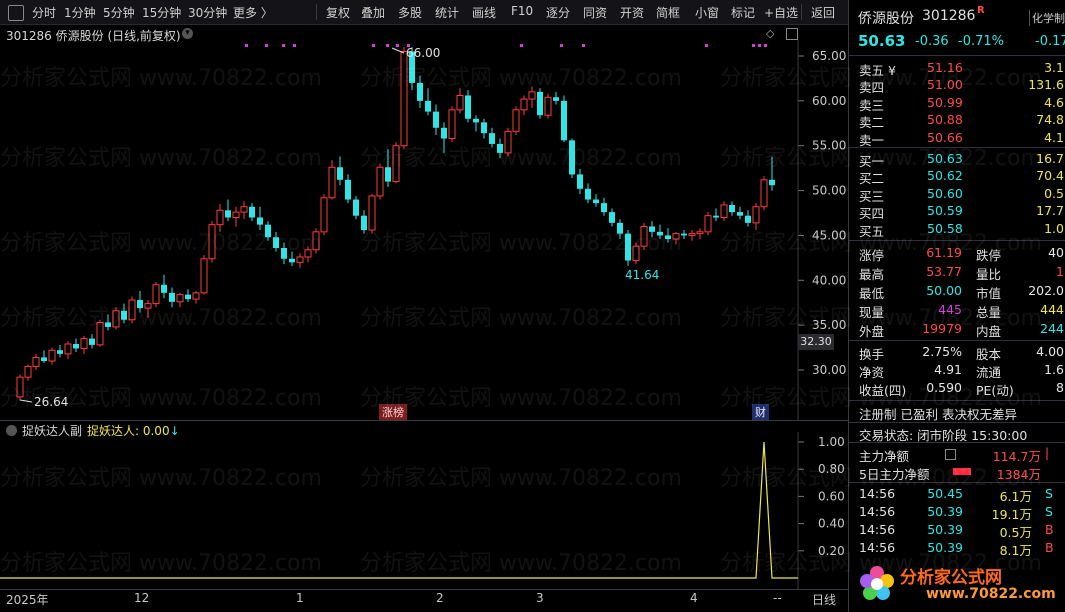  What do you see at coordinates (781, 12) in the screenshot?
I see `toolbar-item-18: +自选` at bounding box center [781, 12].